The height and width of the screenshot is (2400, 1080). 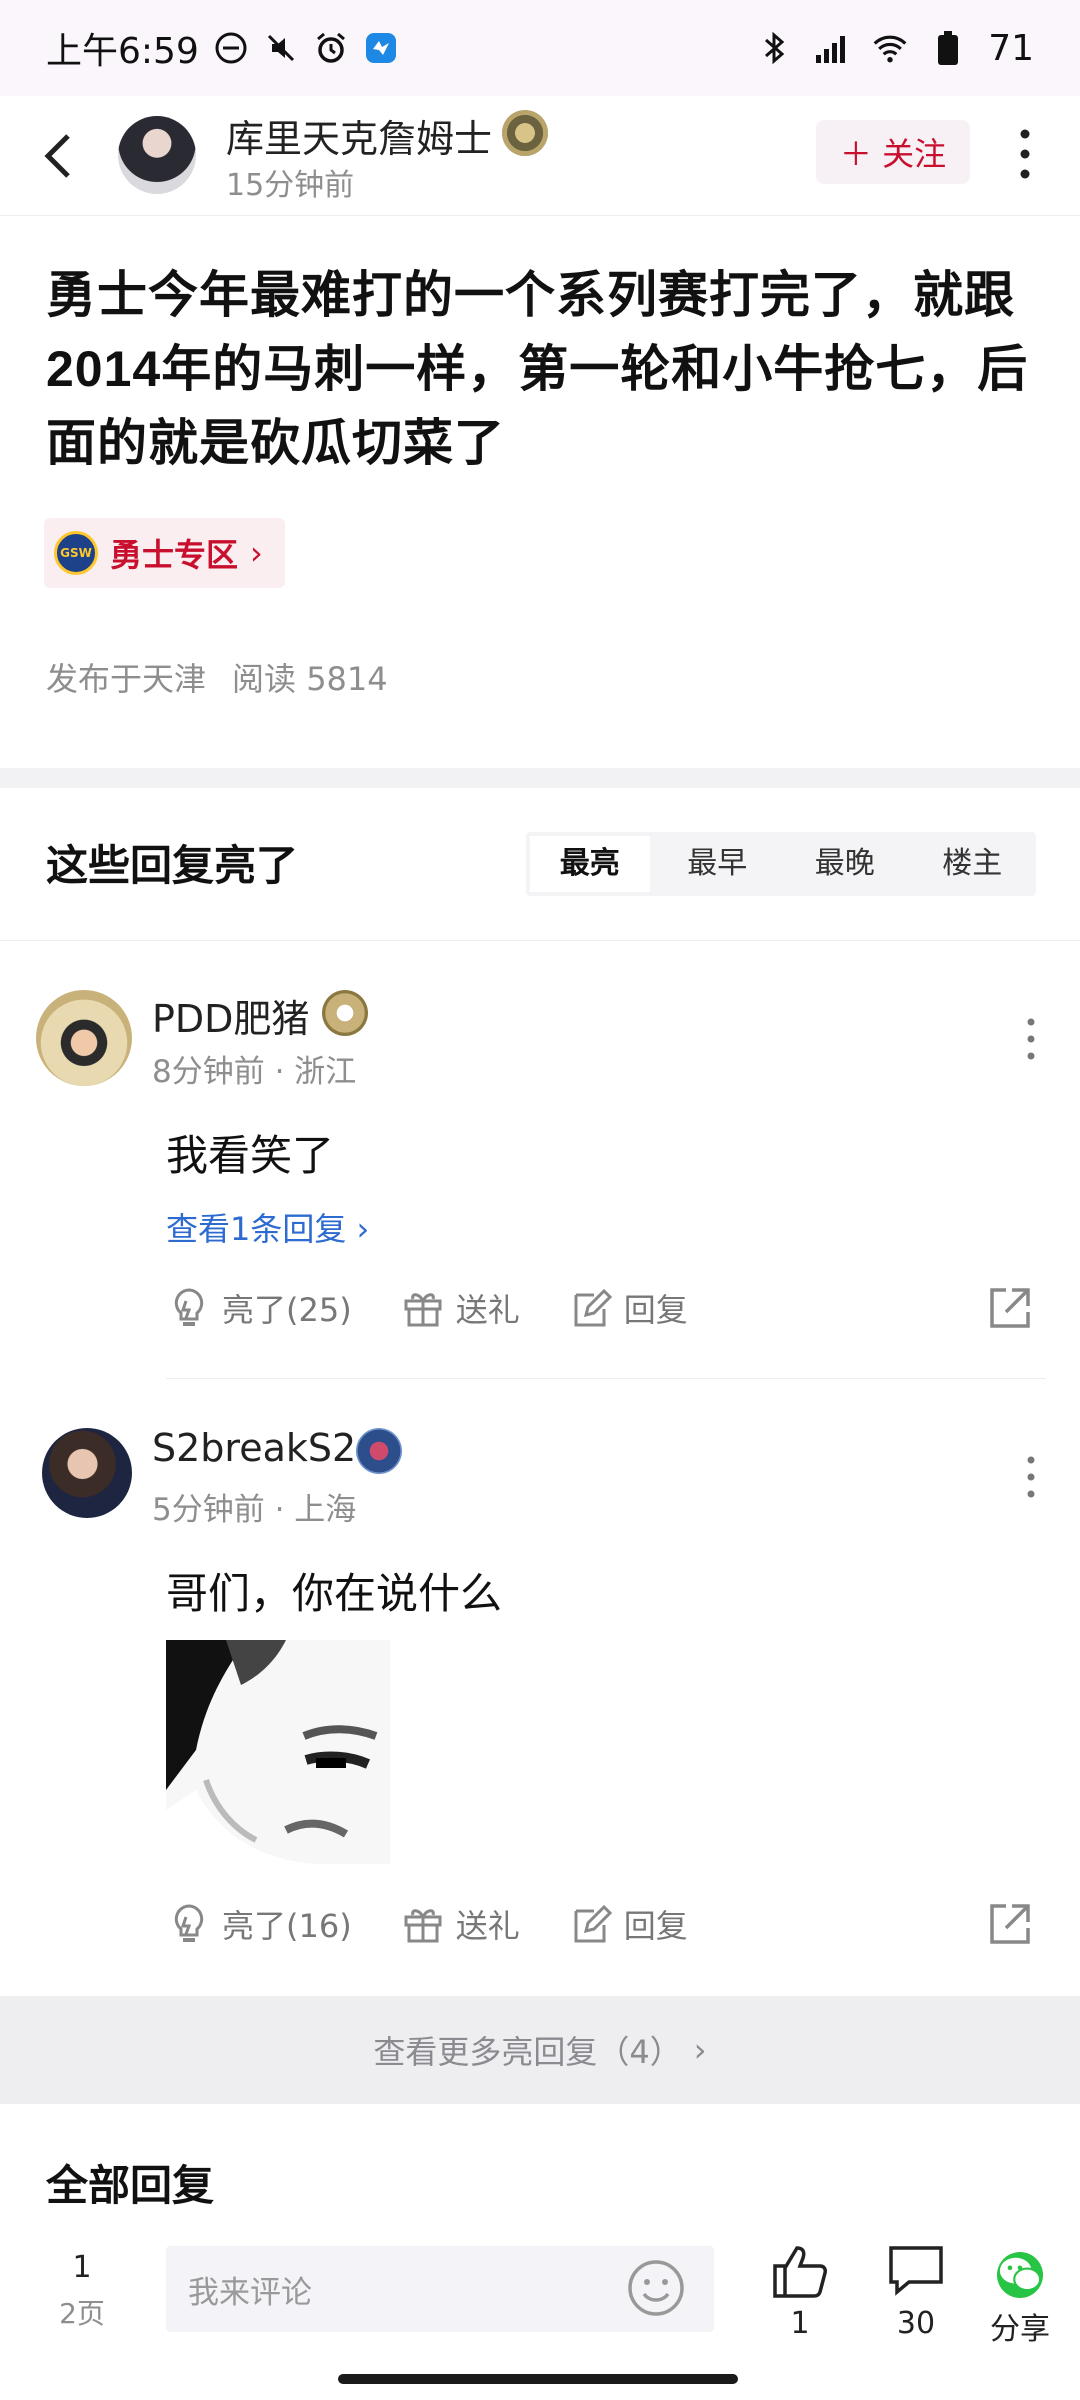 What do you see at coordinates (916, 2271) in the screenshot?
I see `comment-bubble-icon` at bounding box center [916, 2271].